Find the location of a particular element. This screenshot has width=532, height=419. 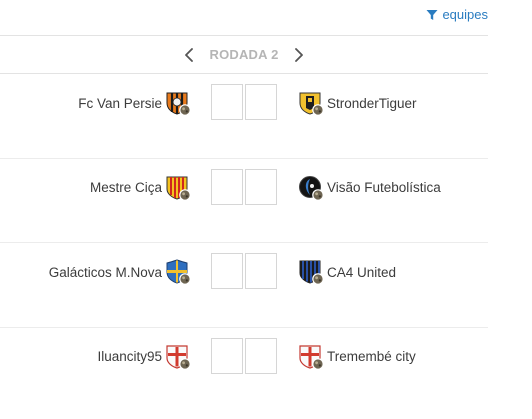

home-team-name: Mestre Ciça is located at coordinates (125, 187).